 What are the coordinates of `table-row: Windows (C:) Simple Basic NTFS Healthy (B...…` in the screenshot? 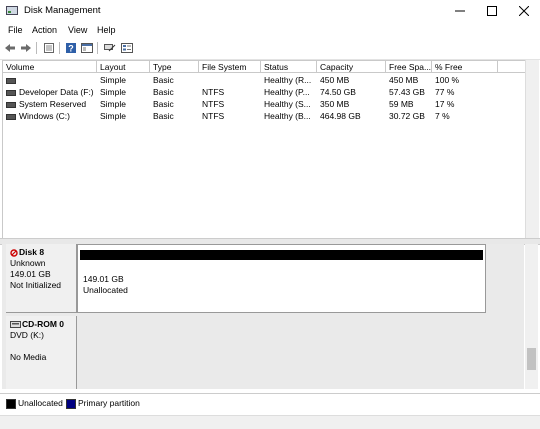 It's located at (264, 116).